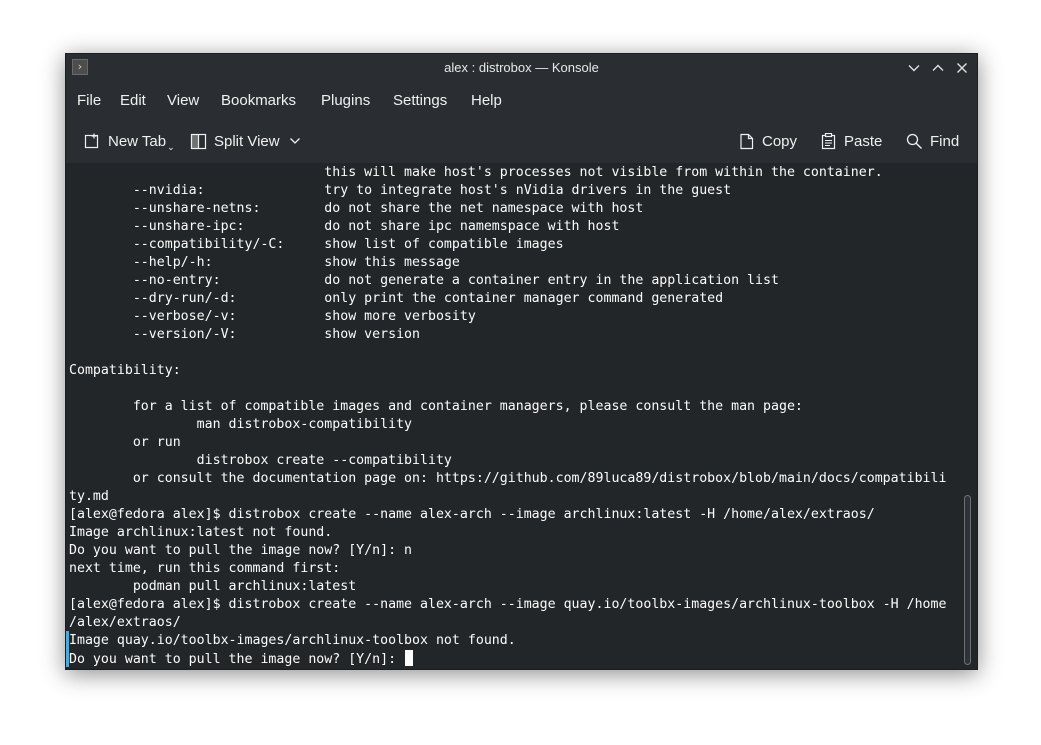 This screenshot has width=1041, height=745. I want to click on paste-icon, so click(828, 140).